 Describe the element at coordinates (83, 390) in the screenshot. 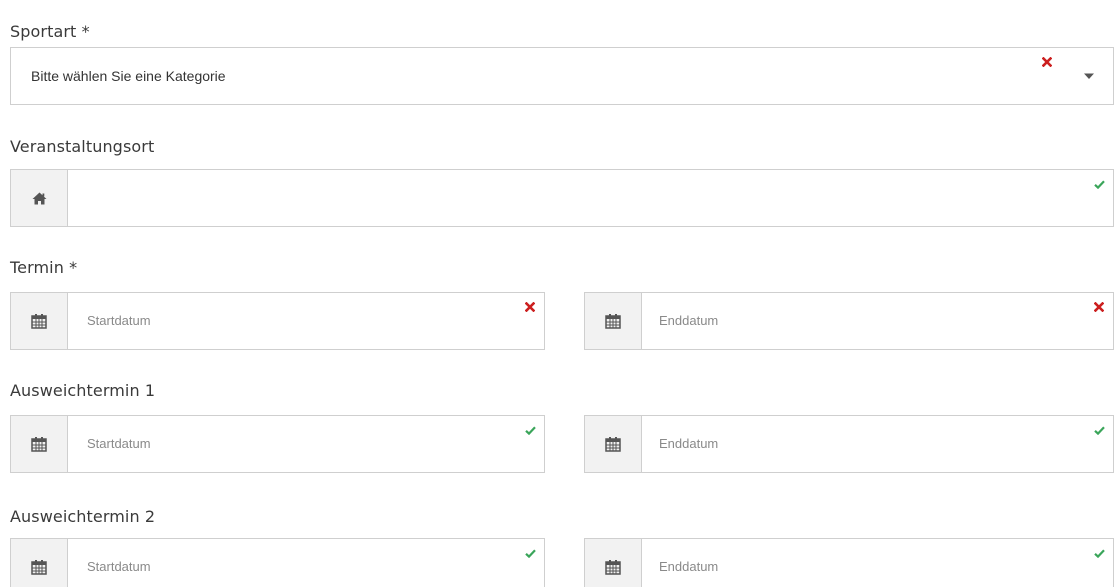

I see `alt1-label: Ausweichtermin 1` at that location.